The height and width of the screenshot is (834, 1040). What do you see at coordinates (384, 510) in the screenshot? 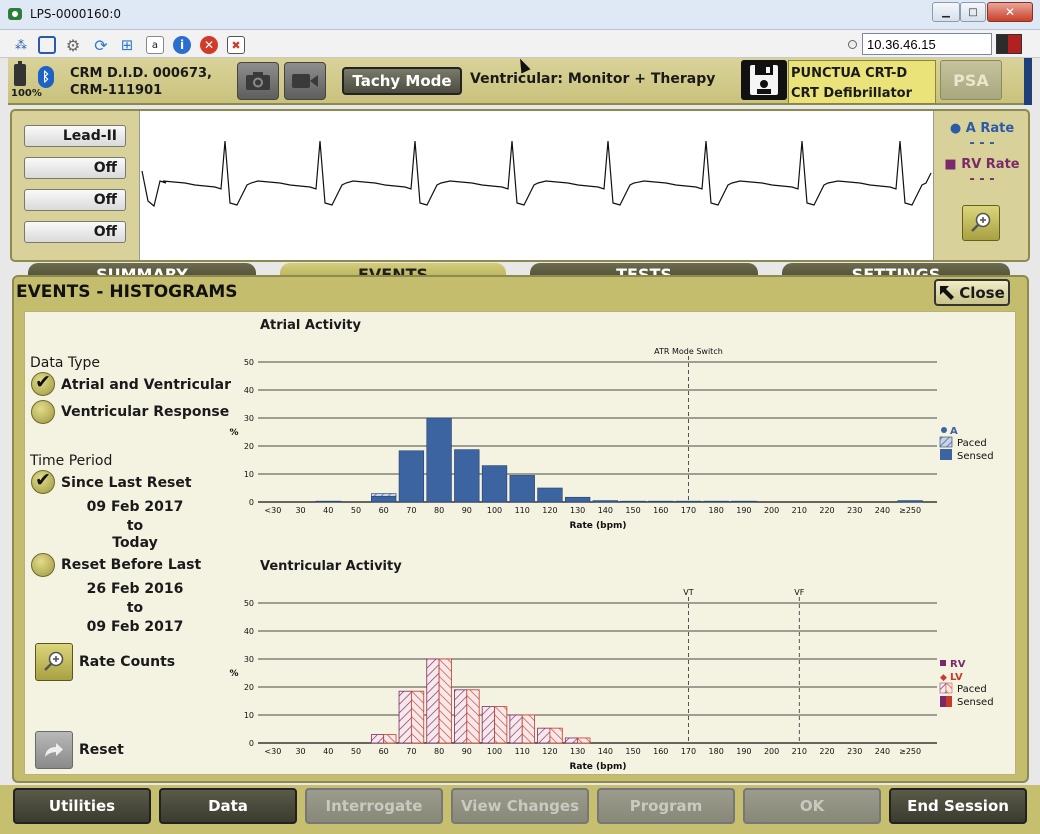
I see `chart0-xtick: 60` at bounding box center [384, 510].